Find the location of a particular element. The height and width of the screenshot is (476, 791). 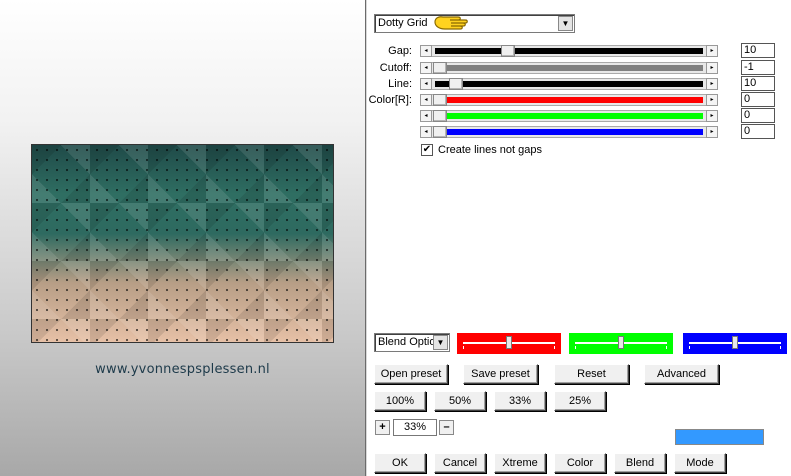

ok-button: OK is located at coordinates (400, 463).